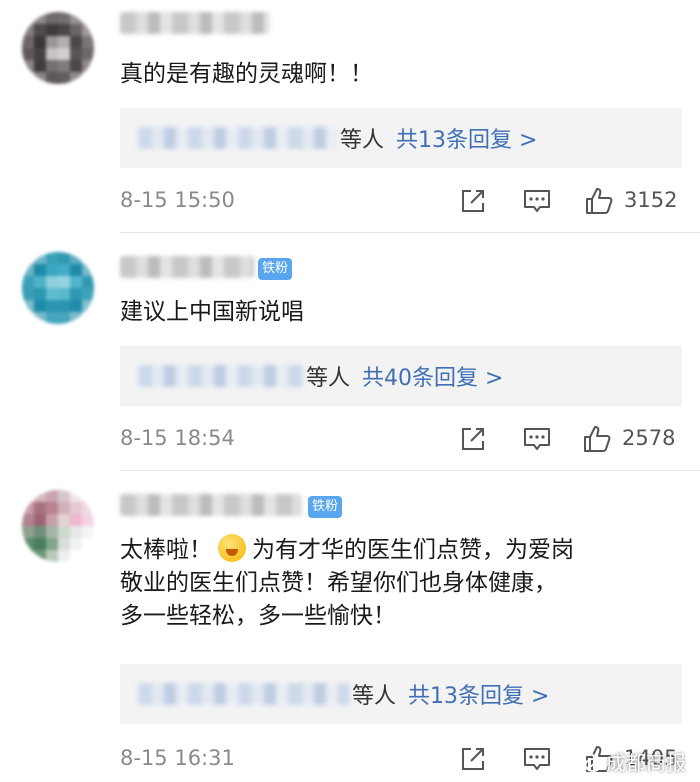 Image resolution: width=700 pixels, height=782 pixels. I want to click on view-replies-link: 共40条回复 >, so click(432, 376).